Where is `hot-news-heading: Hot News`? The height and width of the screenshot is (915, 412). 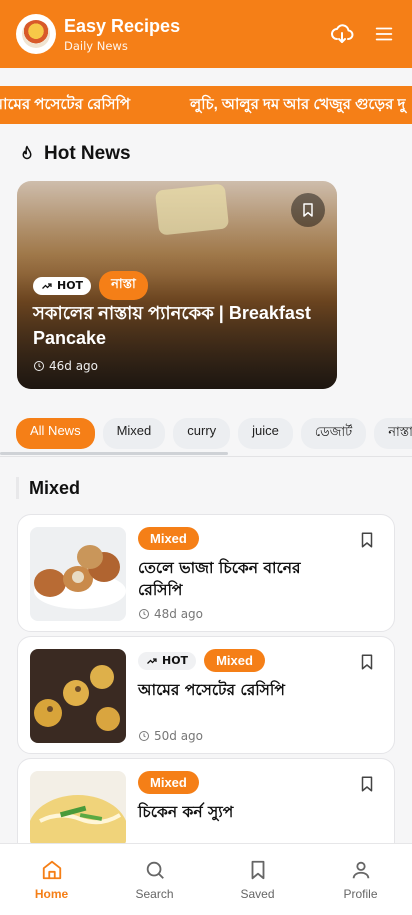 hot-news-heading: Hot News is located at coordinates (74, 154).